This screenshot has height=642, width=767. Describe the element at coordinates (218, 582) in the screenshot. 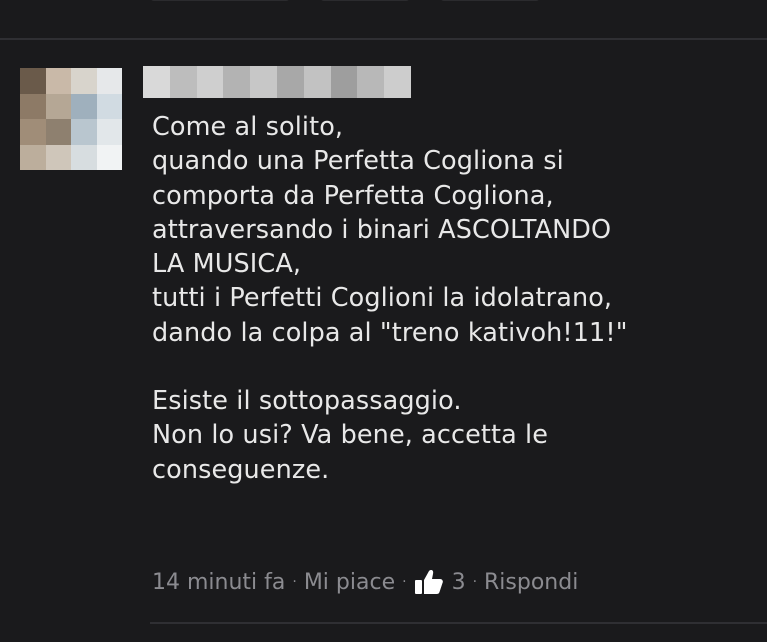

I see `timestamp: 14 minuti fa` at that location.